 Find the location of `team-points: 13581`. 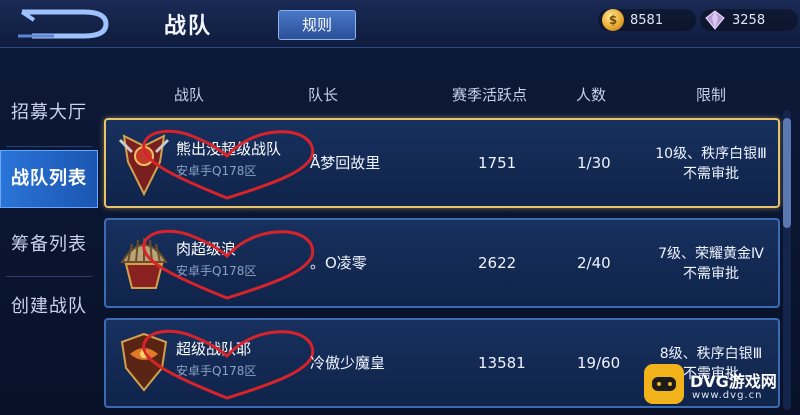

team-points: 13581 is located at coordinates (502, 363).